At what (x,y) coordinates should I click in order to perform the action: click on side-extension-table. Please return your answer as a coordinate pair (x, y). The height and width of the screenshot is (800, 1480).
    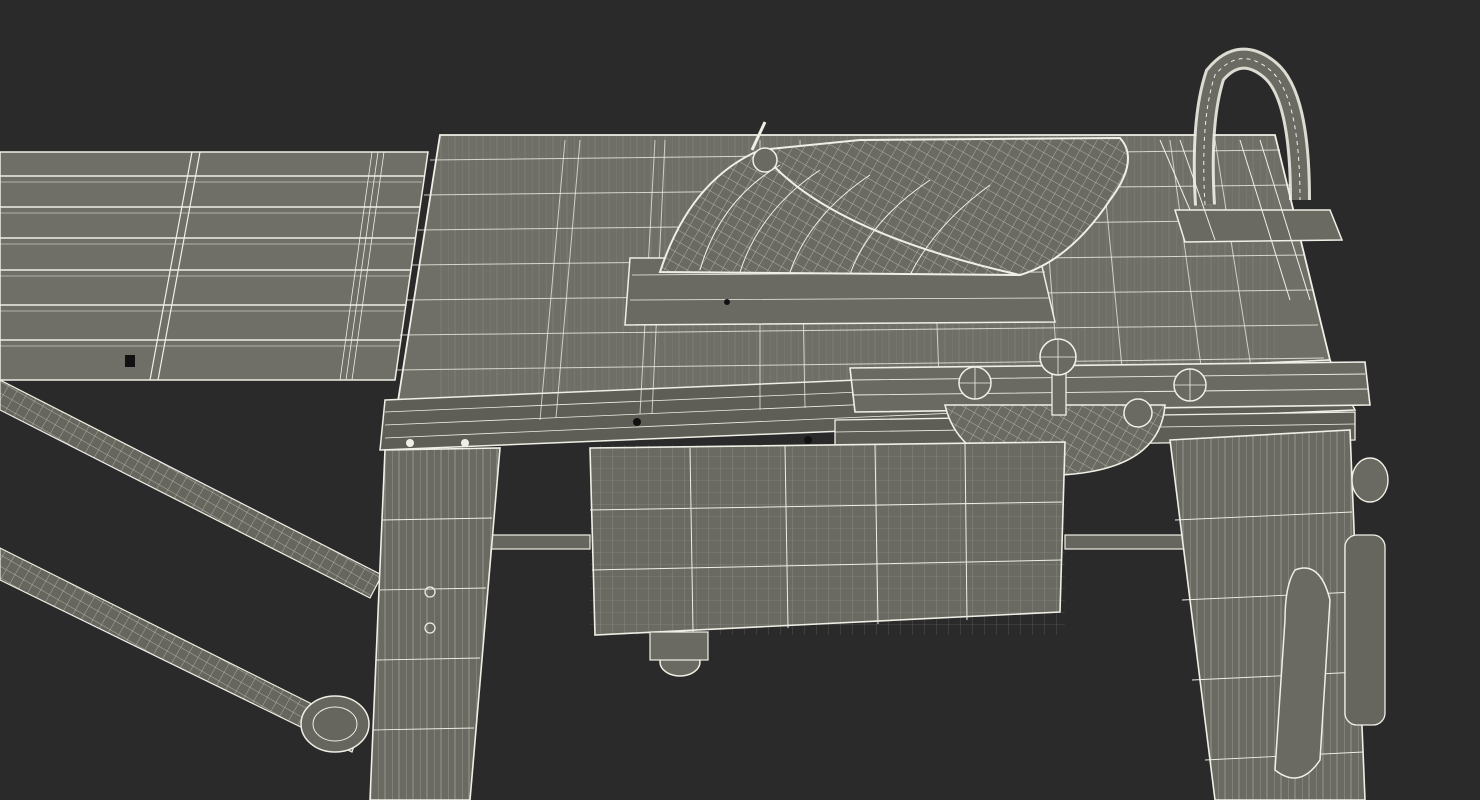
    Looking at the image, I should click on (214, 266).